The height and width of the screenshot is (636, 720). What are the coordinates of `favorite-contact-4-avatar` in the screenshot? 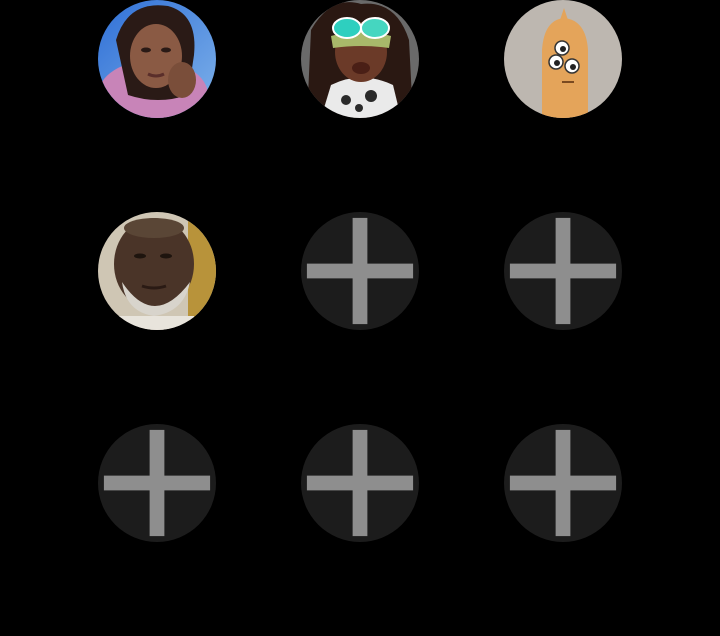 It's located at (157, 271).